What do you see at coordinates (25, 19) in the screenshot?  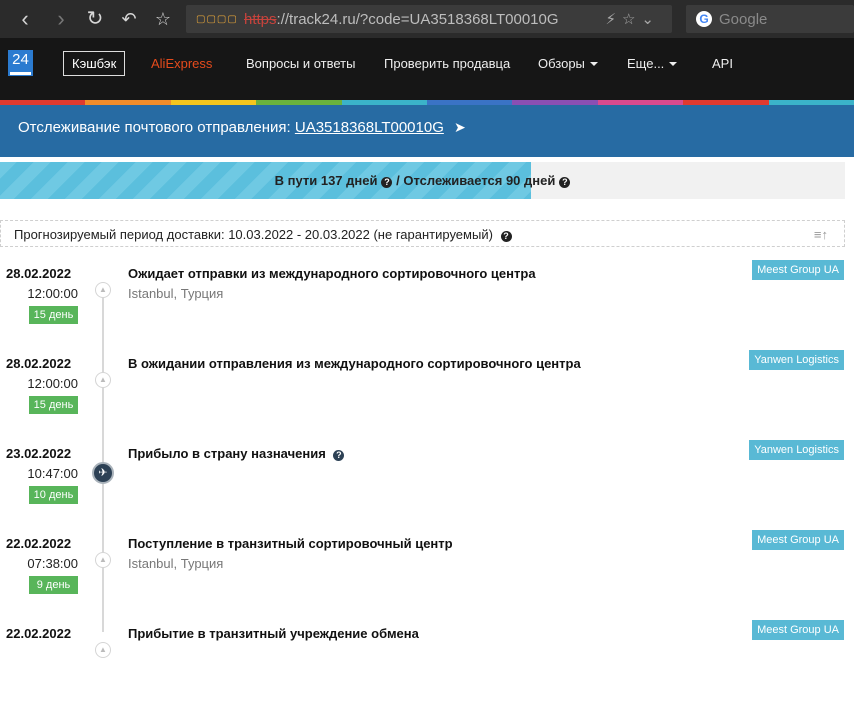 I see `back-icon: ‹` at bounding box center [25, 19].